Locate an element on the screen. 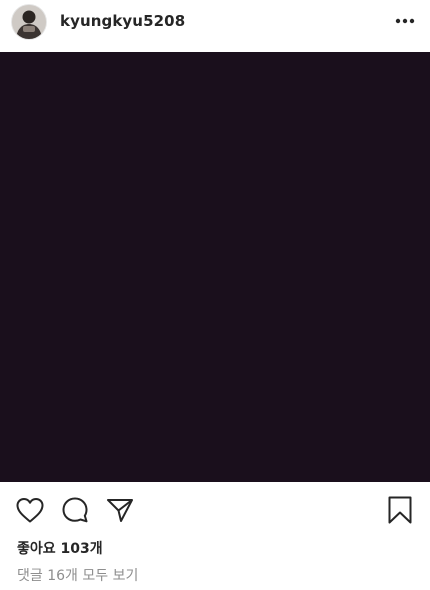 The height and width of the screenshot is (590, 430). more-options-icon is located at coordinates (405, 21).